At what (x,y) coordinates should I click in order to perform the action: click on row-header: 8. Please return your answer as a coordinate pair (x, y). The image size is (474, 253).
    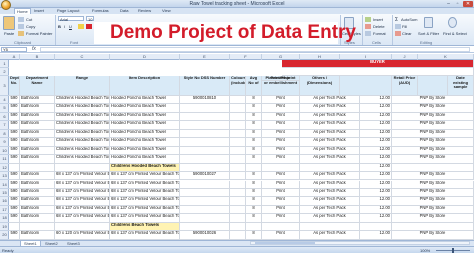
    Looking at the image, I should click on (4, 134).